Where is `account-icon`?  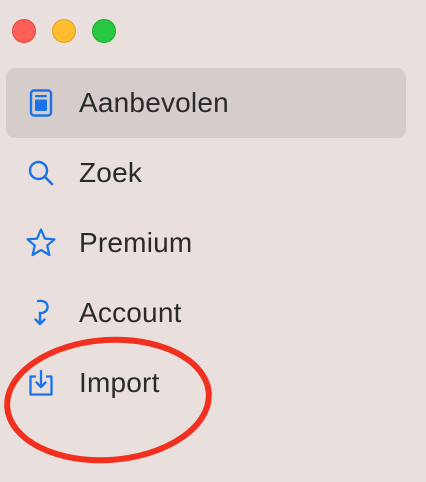
account-icon is located at coordinates (41, 313).